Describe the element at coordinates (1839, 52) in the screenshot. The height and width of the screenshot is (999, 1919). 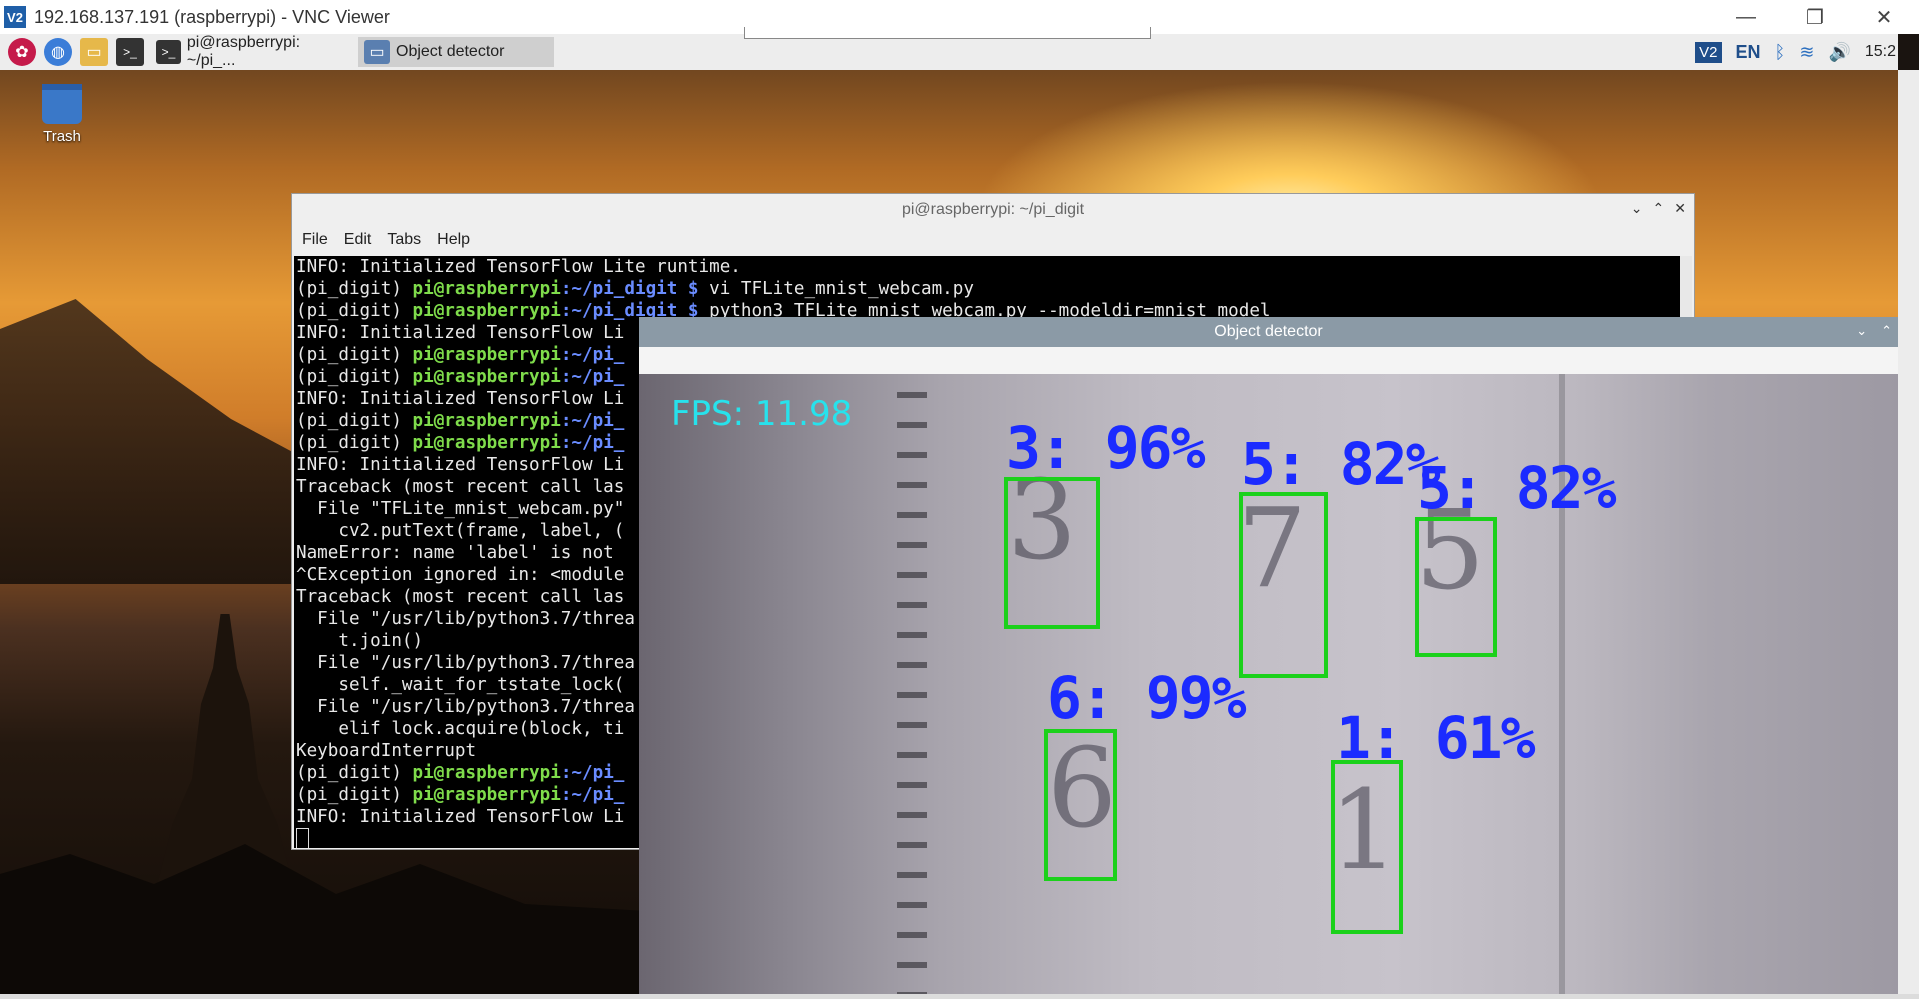
I see `volume-icon: 🔊` at that location.